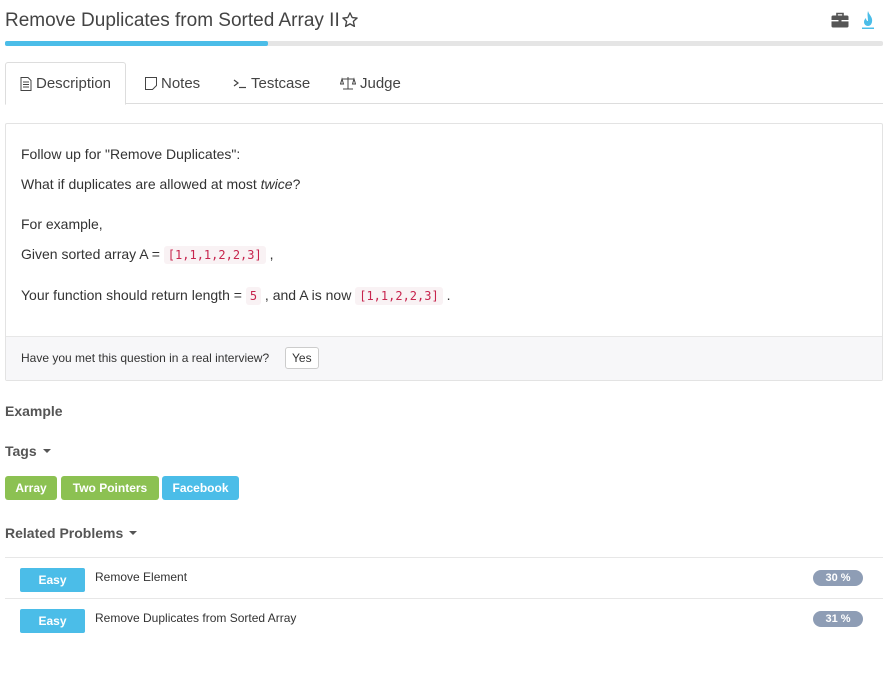 The height and width of the screenshot is (686, 895). What do you see at coordinates (239, 84) in the screenshot?
I see `terminal-icon` at bounding box center [239, 84].